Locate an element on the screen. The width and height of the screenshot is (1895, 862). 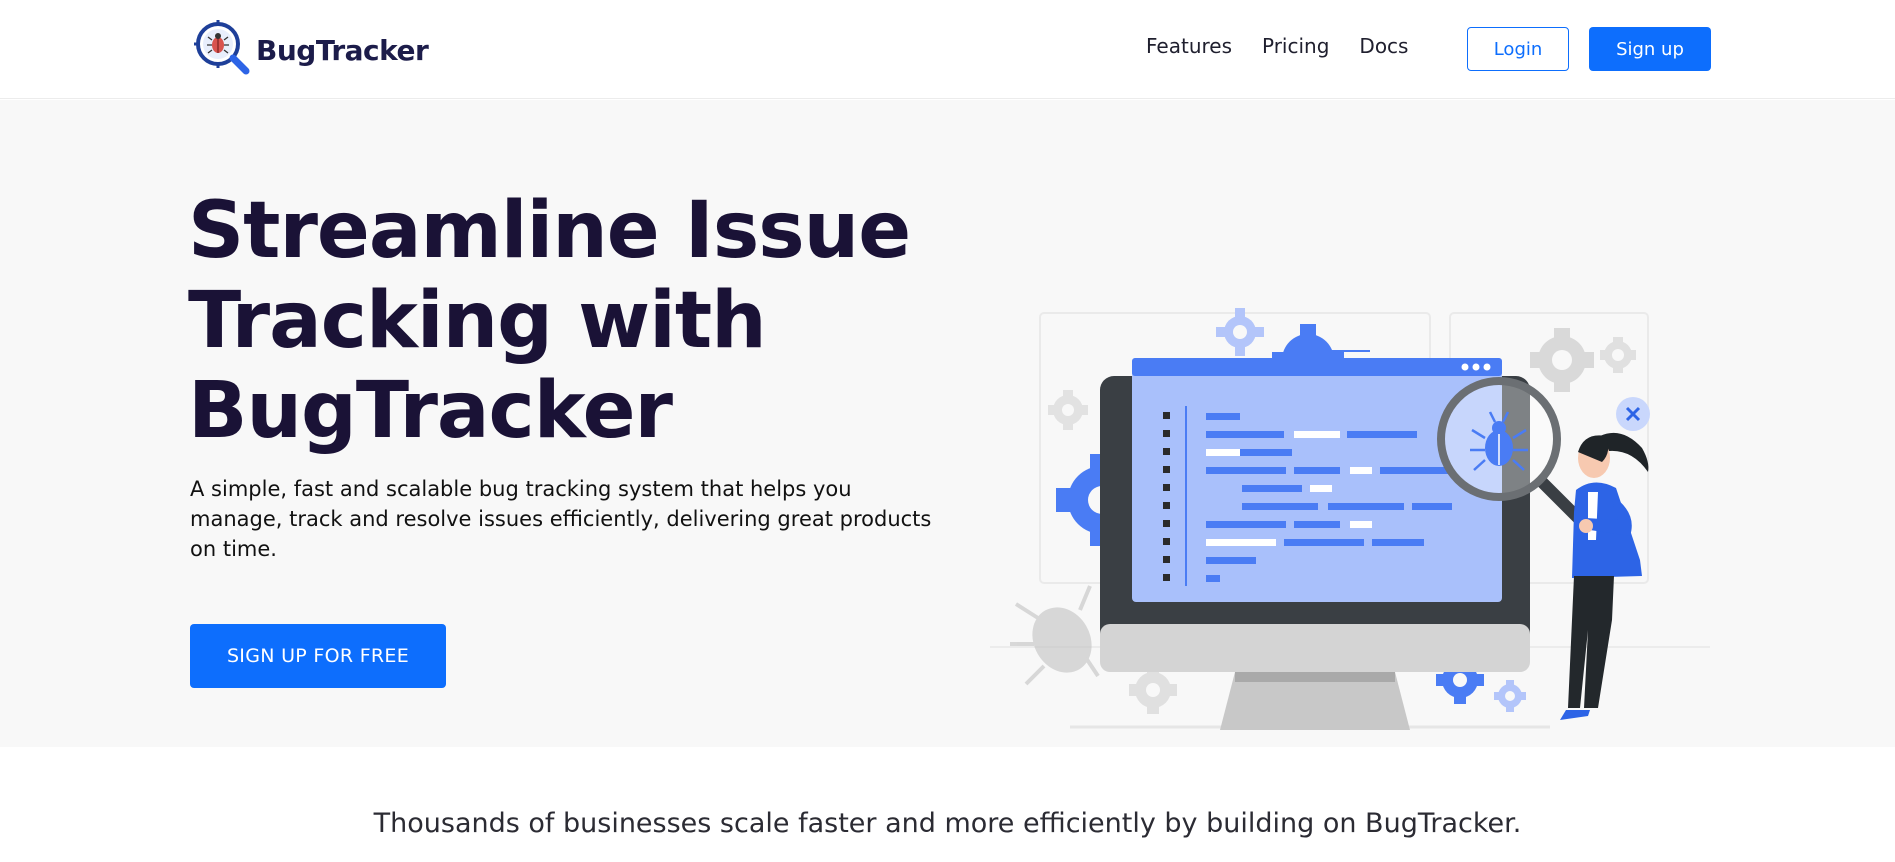
magnifier-bug-logo-icon is located at coordinates (222, 47).